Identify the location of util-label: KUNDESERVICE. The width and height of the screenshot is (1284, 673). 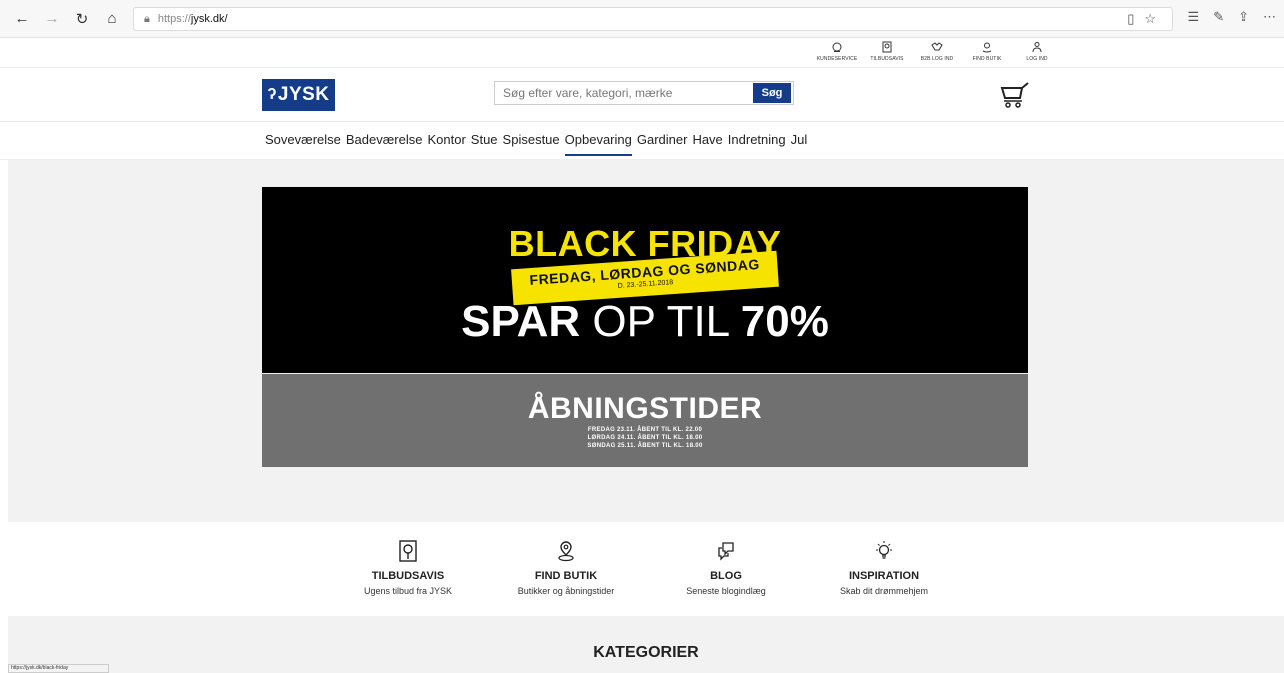
(837, 59).